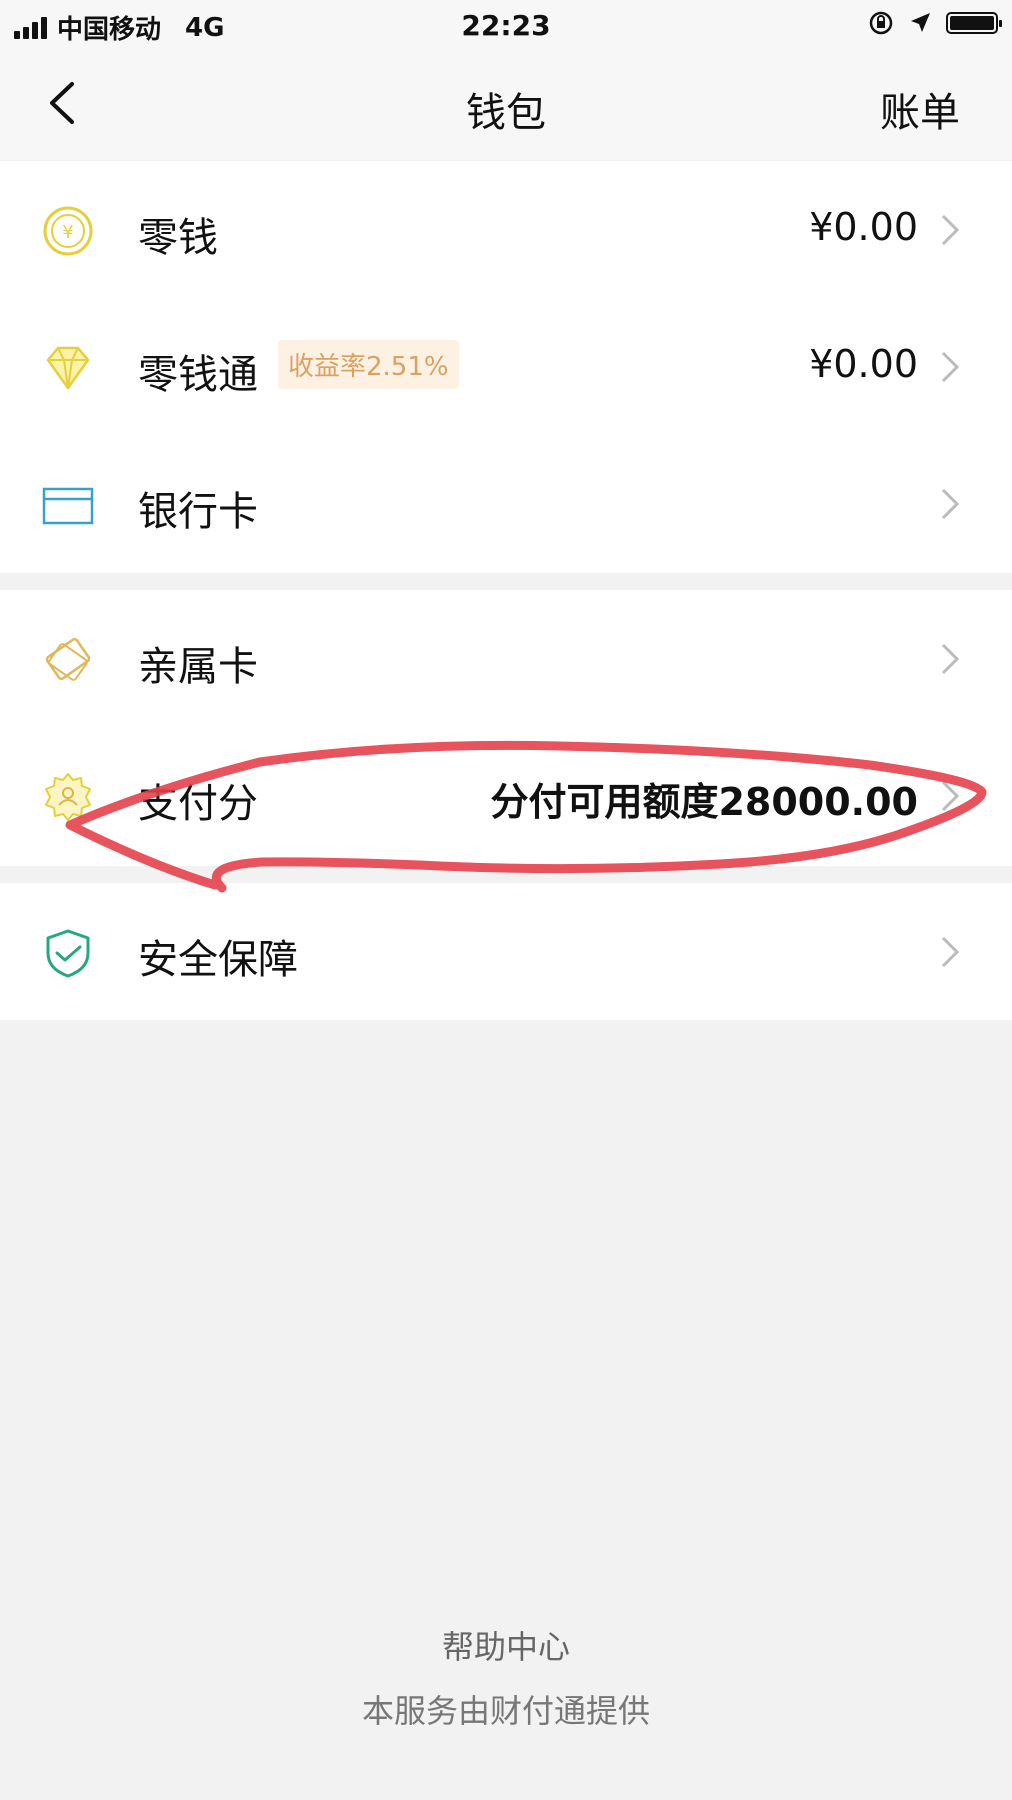 The width and height of the screenshot is (1012, 1800). I want to click on status-right, so click(935, 23).